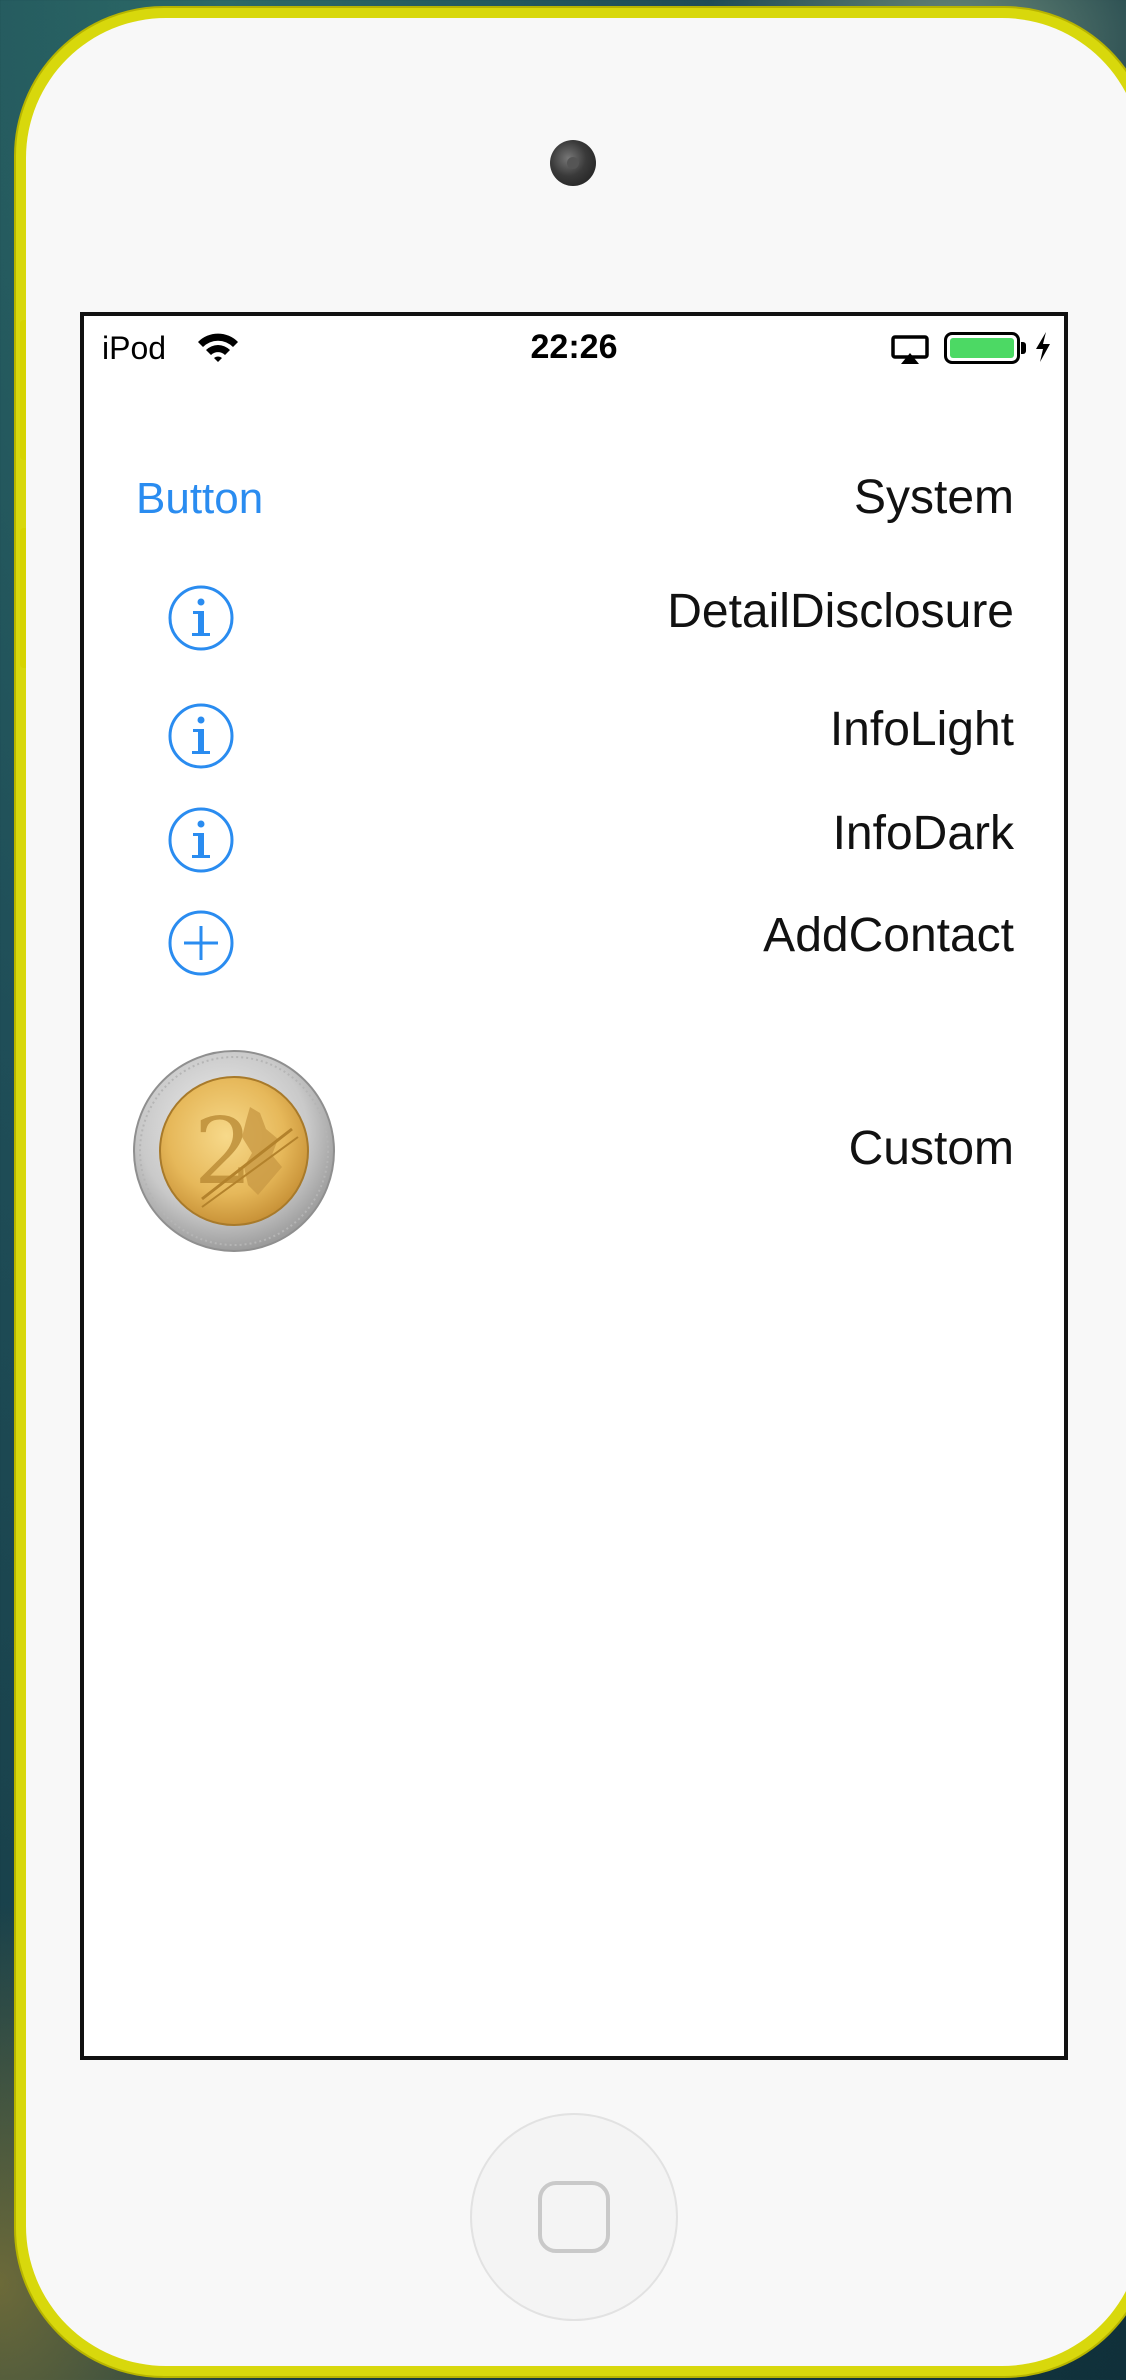 The width and height of the screenshot is (1126, 2380). I want to click on home-square-icon, so click(574, 2217).